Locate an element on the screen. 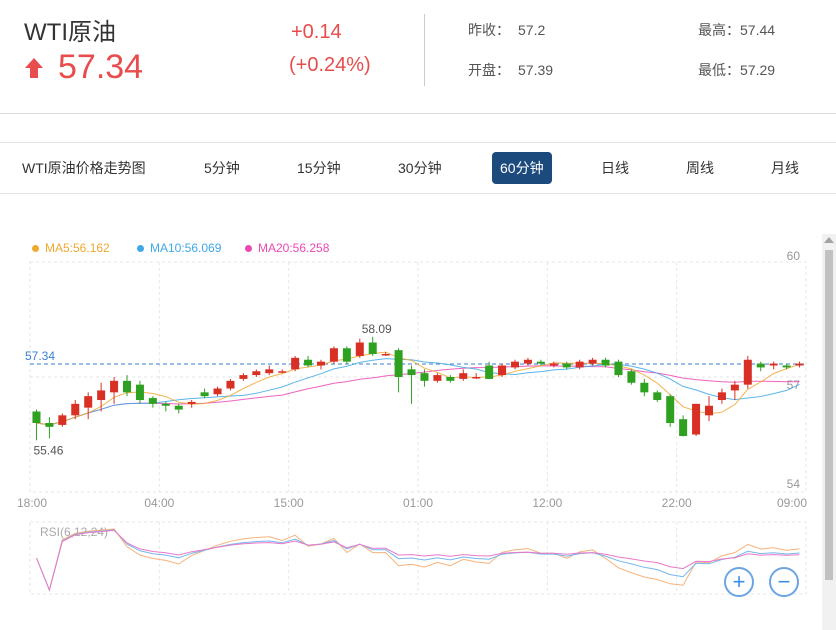  y-tick-label: 60 is located at coordinates (794, 256).